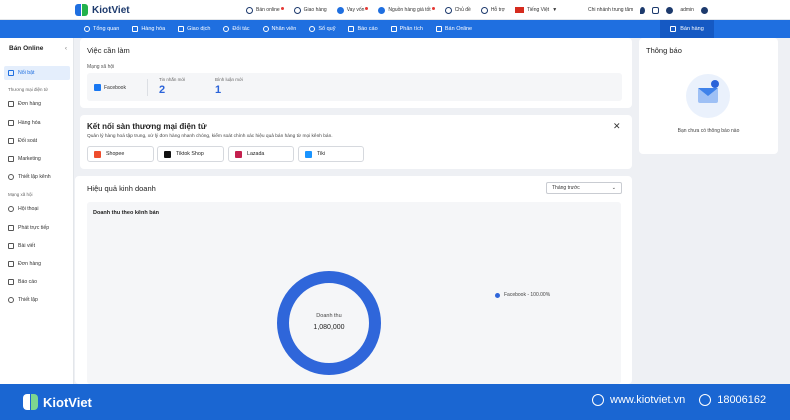 The height and width of the screenshot is (420, 790). I want to click on top-link-label: Chủ đề, so click(462, 10).